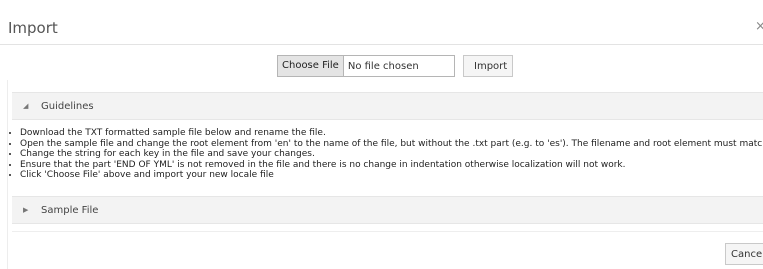 The image size is (763, 269). What do you see at coordinates (387, 210) in the screenshot?
I see `sample-file-section-header: ▶ Sample File` at bounding box center [387, 210].